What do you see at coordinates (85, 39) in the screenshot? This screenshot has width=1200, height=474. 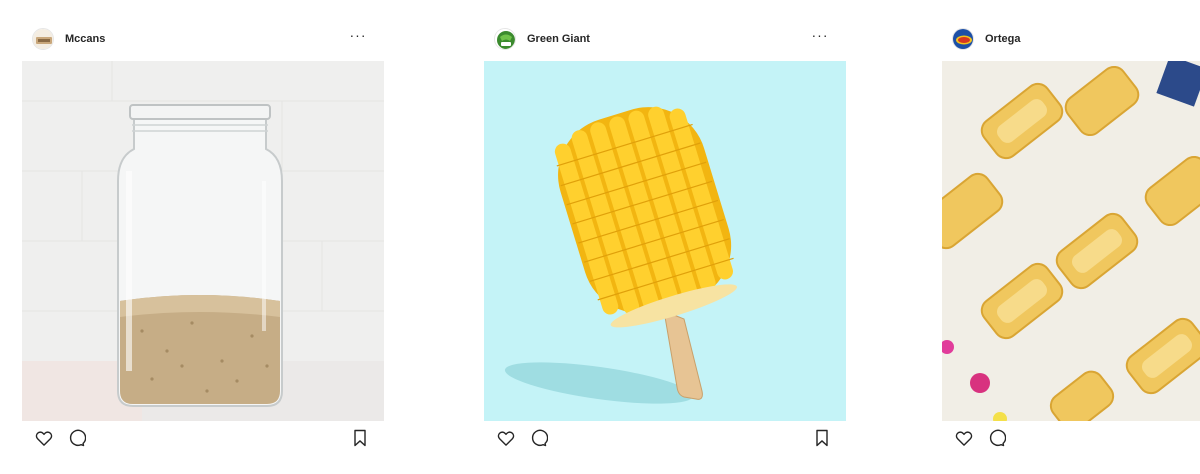 I see `username: Mccans` at bounding box center [85, 39].